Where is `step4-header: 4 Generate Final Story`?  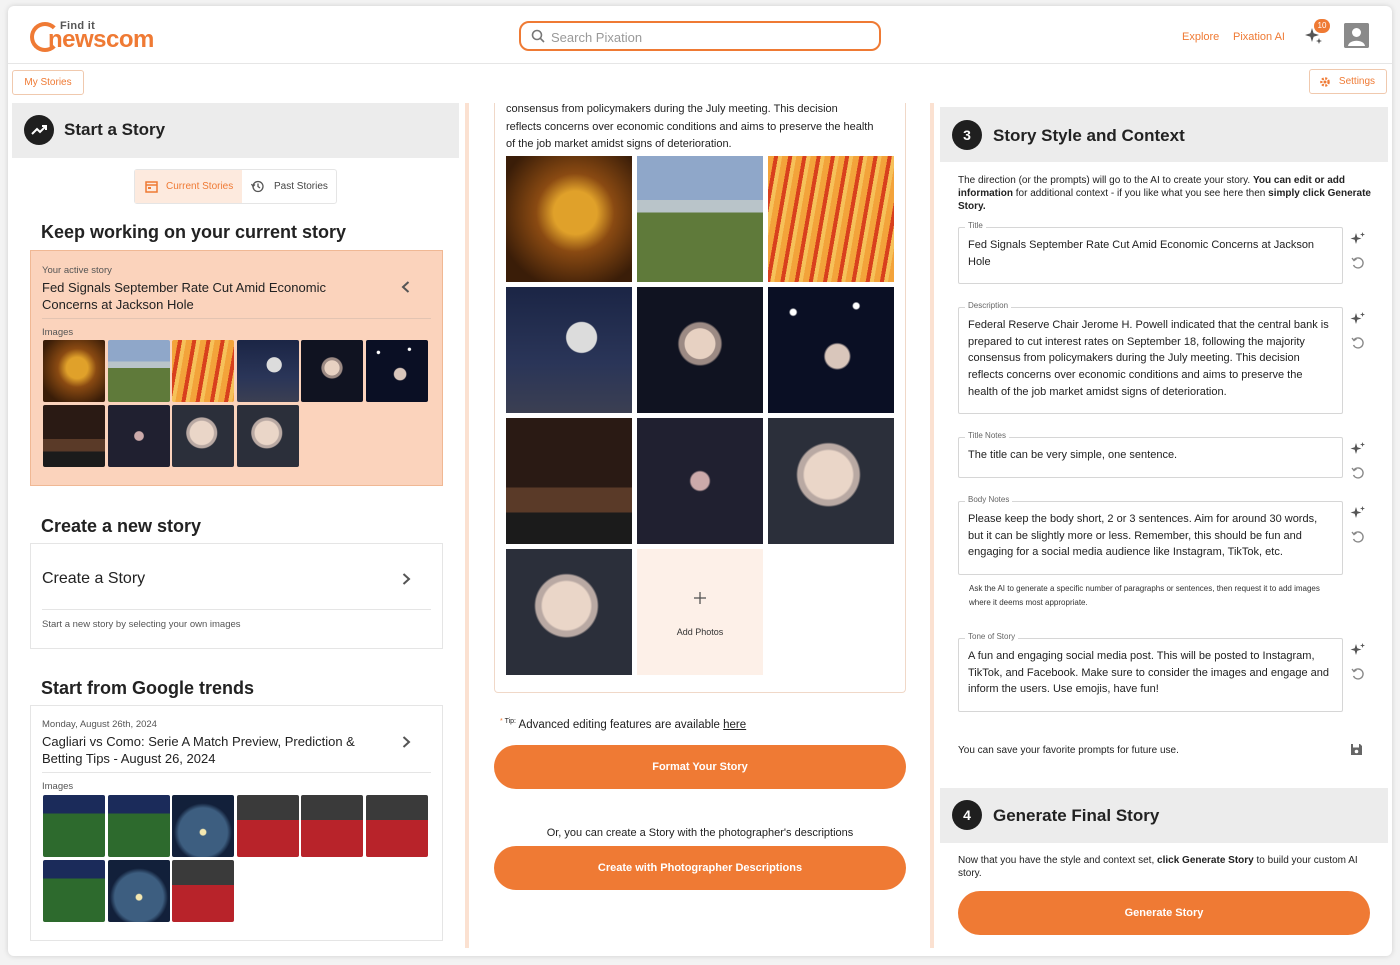
step4-header: 4 Generate Final Story is located at coordinates (1164, 815).